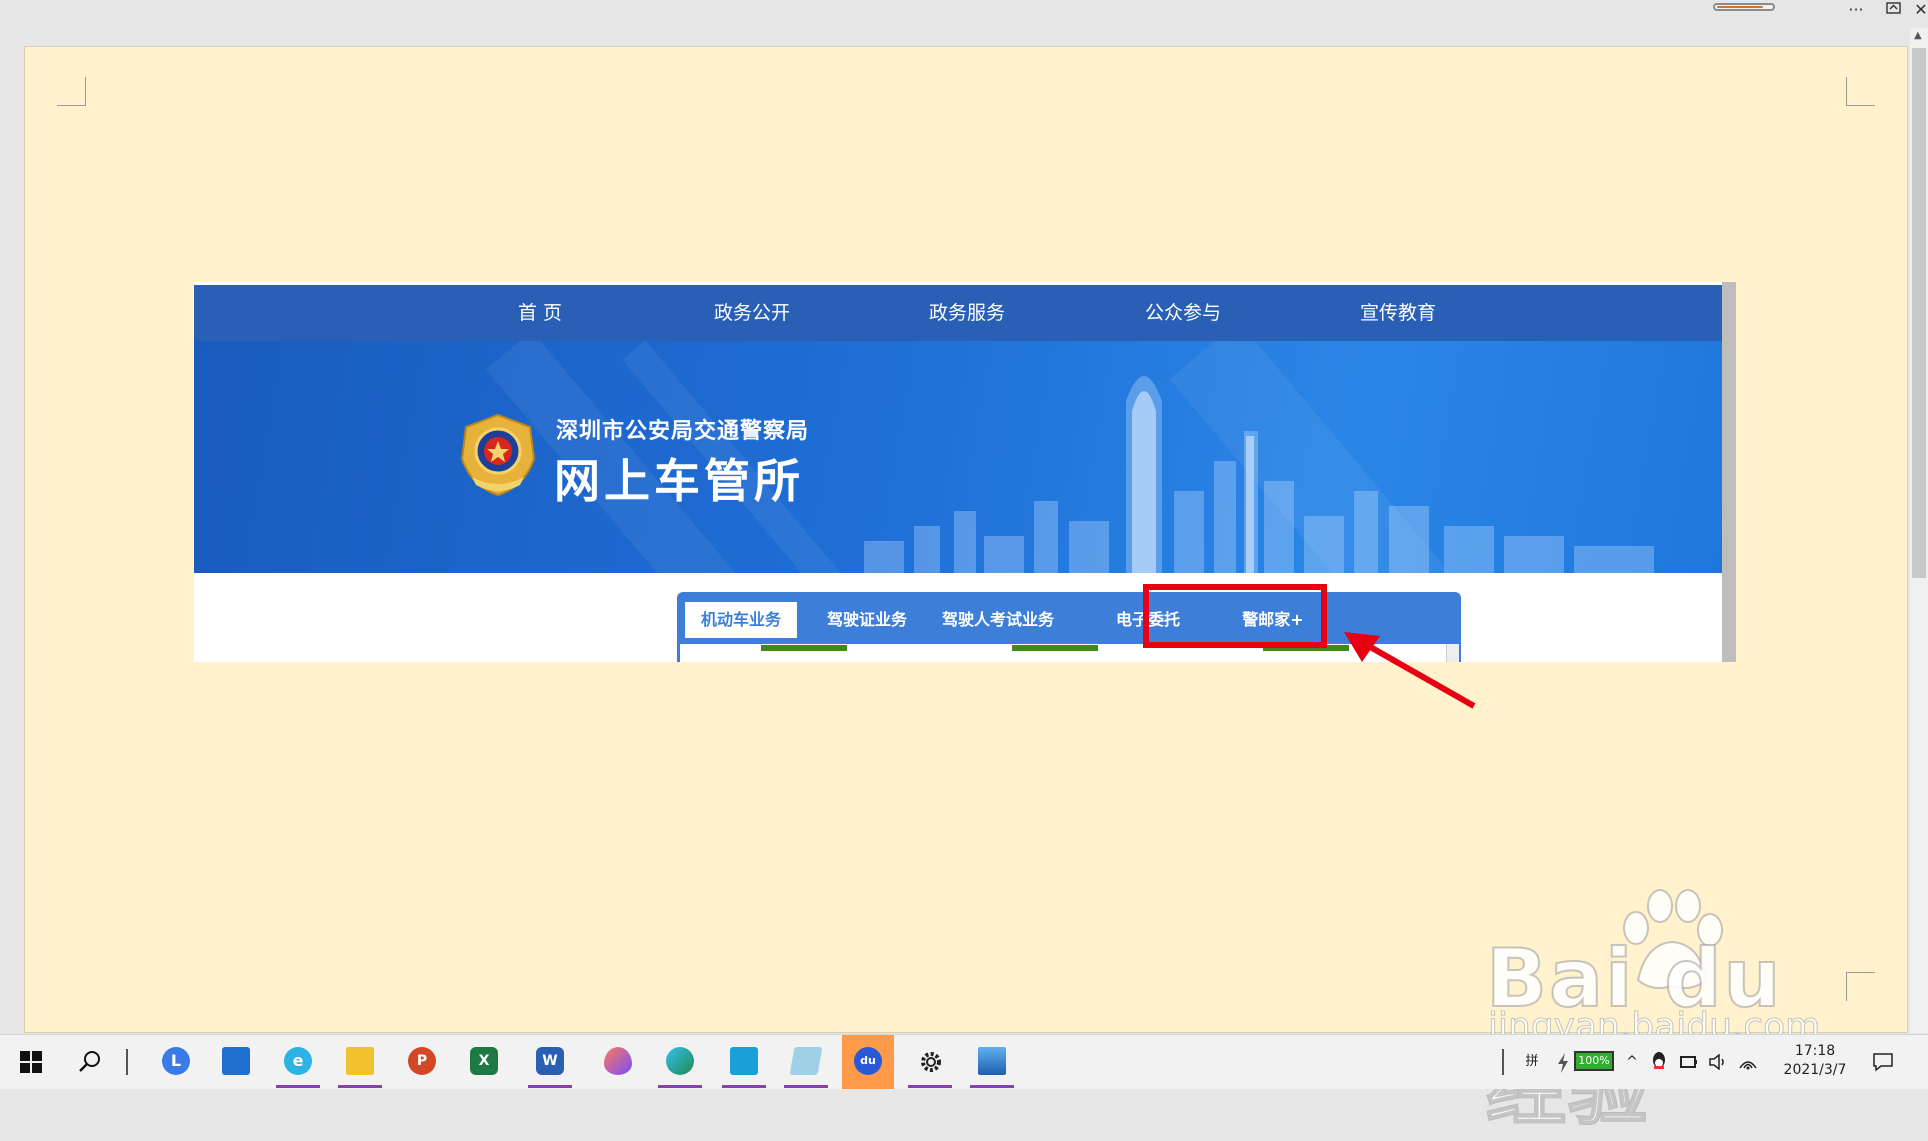  Describe the element at coordinates (967, 313) in the screenshot. I see `nav-government-services: 政务服务` at that location.